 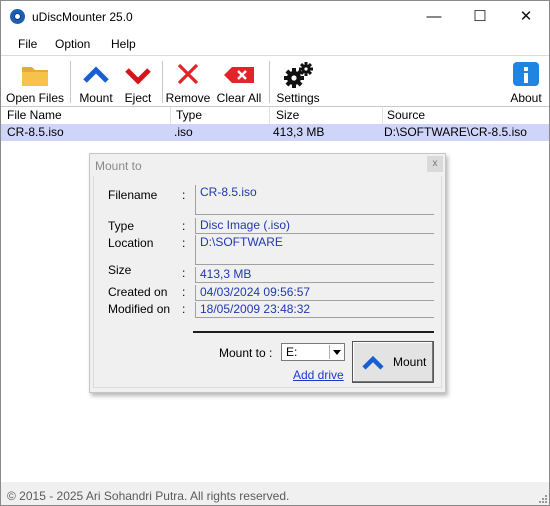 I want to click on dialog-title: Mount to, so click(x=118, y=166).